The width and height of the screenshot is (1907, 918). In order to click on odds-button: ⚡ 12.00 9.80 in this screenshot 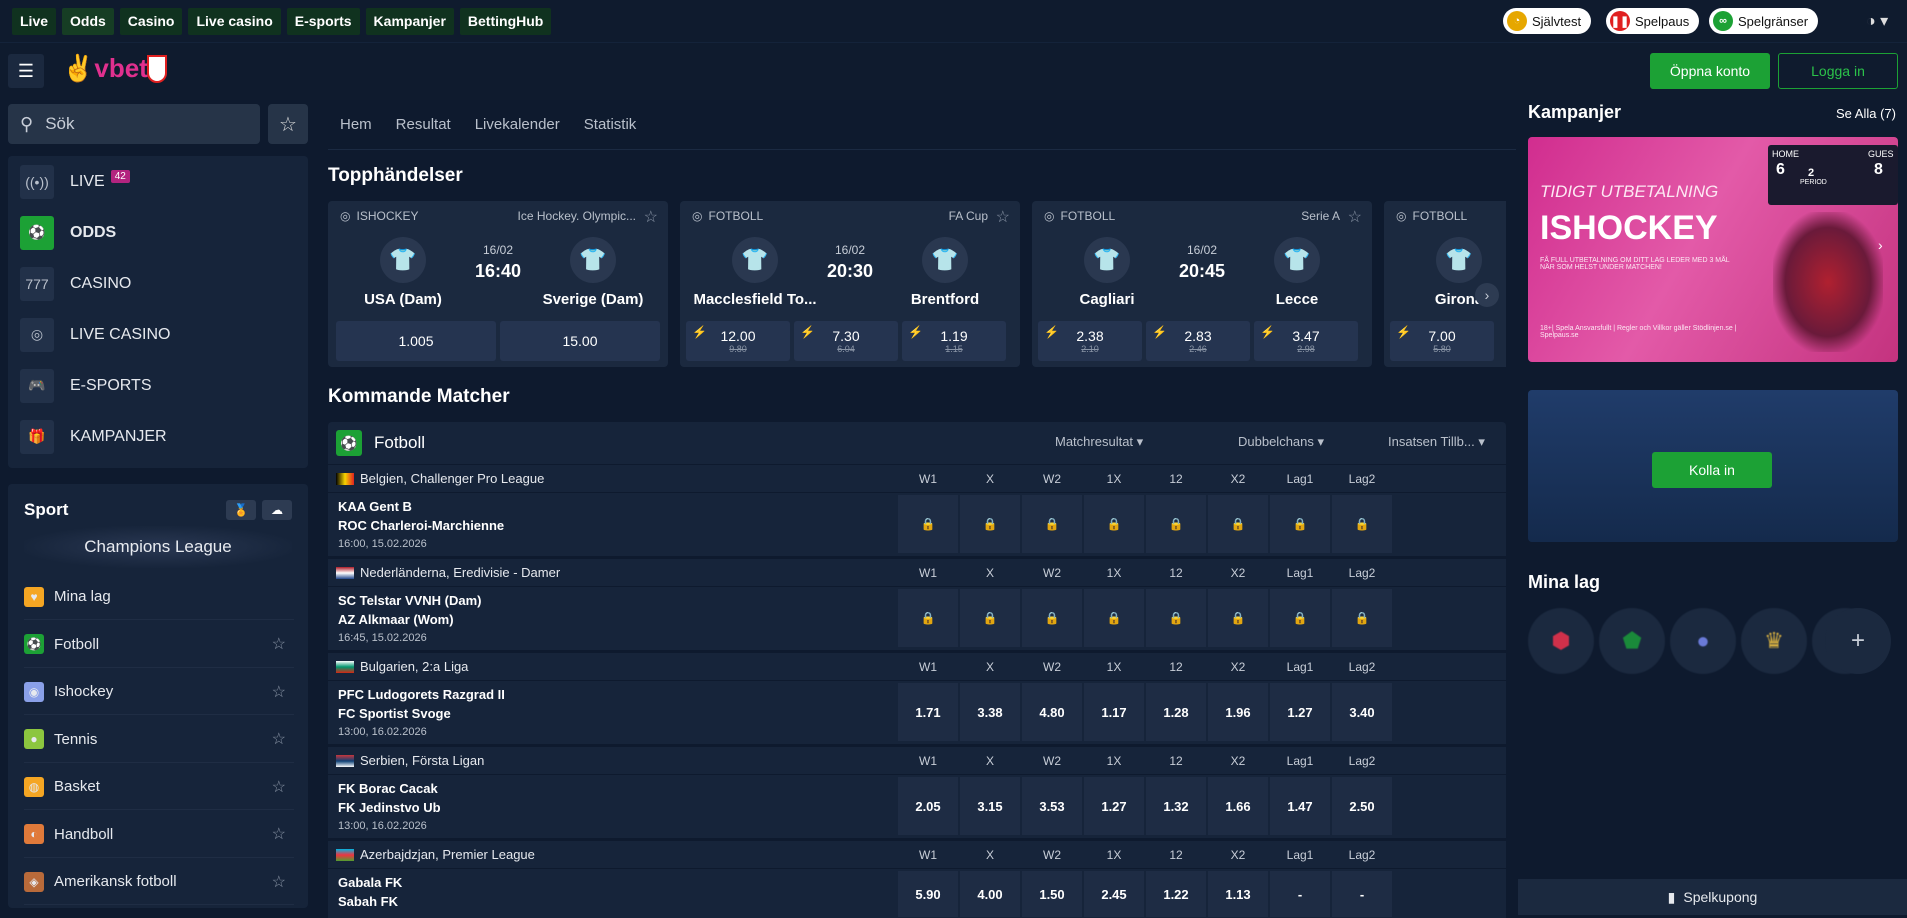, I will do `click(738, 341)`.